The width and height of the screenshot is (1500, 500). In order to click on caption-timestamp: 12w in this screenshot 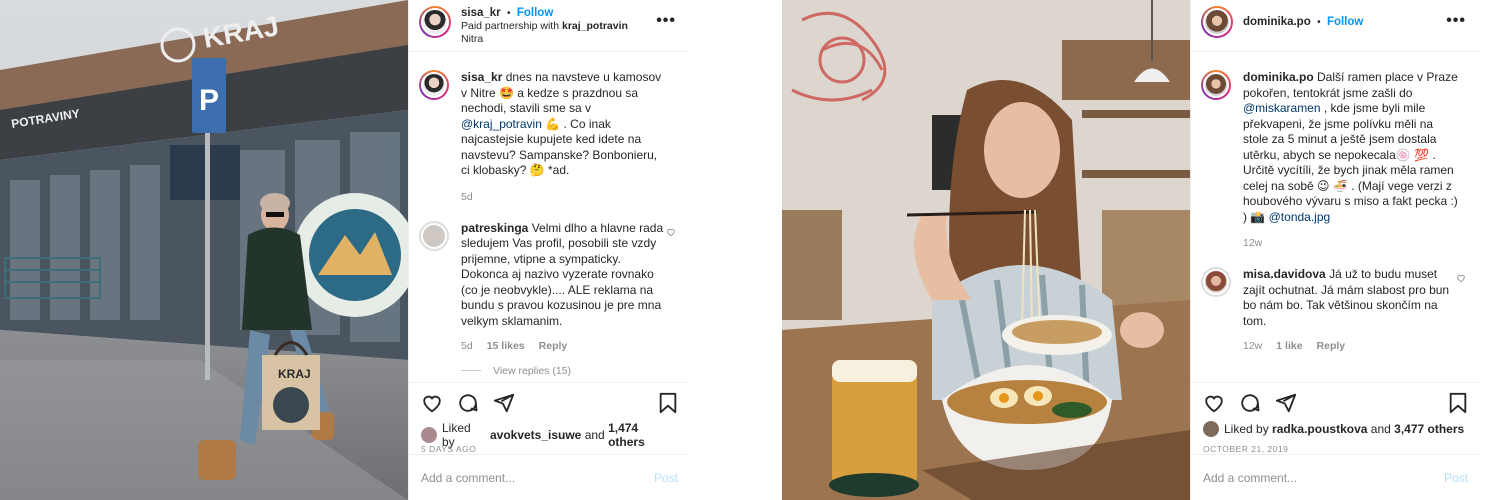, I will do `click(1253, 243)`.